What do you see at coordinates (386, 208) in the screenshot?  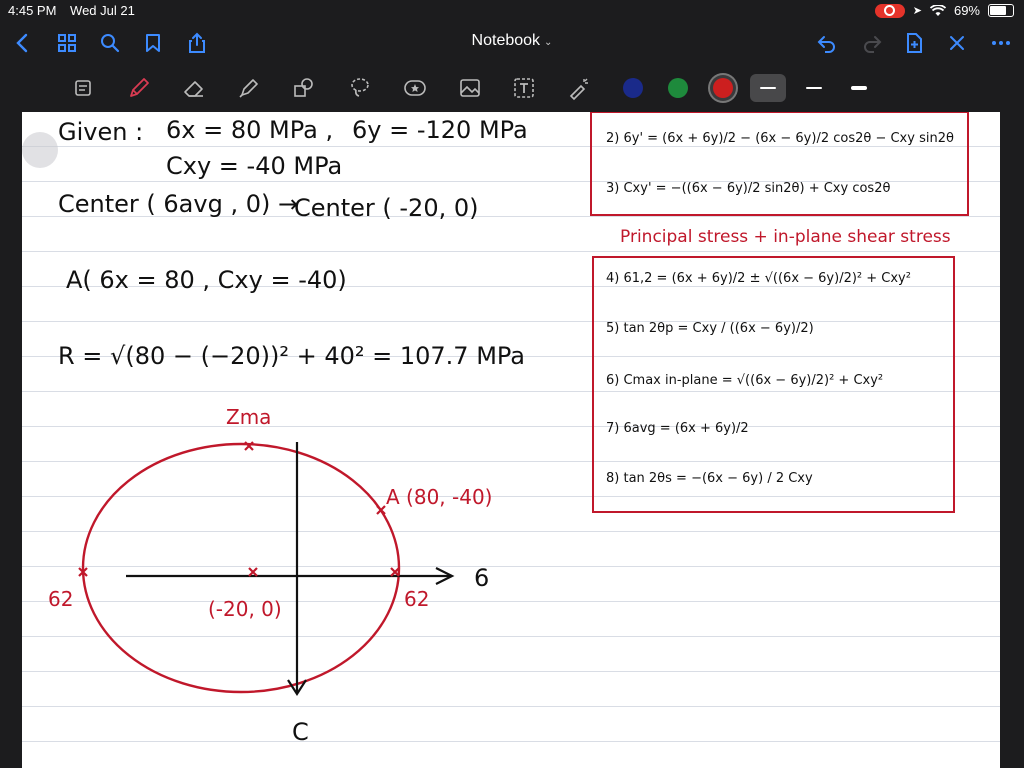 I see `center-value: Center ( -20, 0)` at bounding box center [386, 208].